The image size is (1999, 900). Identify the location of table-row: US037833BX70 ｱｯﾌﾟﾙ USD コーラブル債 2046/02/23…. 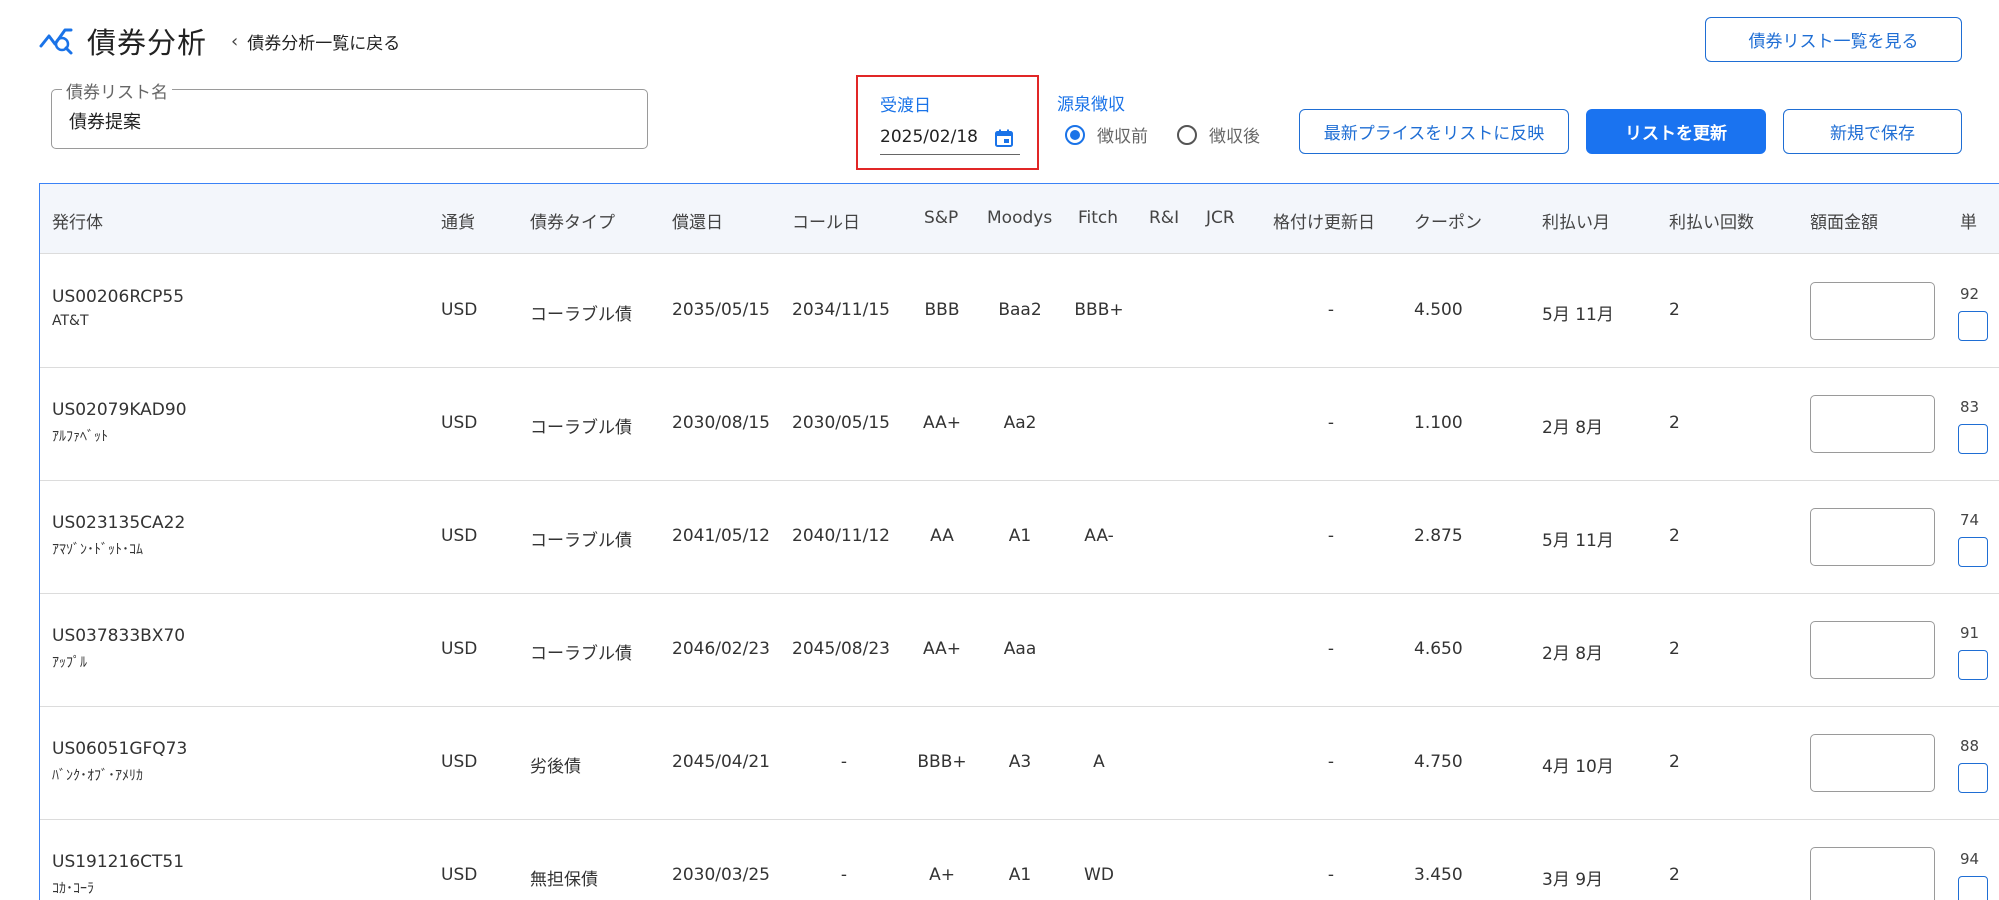
(1019, 650).